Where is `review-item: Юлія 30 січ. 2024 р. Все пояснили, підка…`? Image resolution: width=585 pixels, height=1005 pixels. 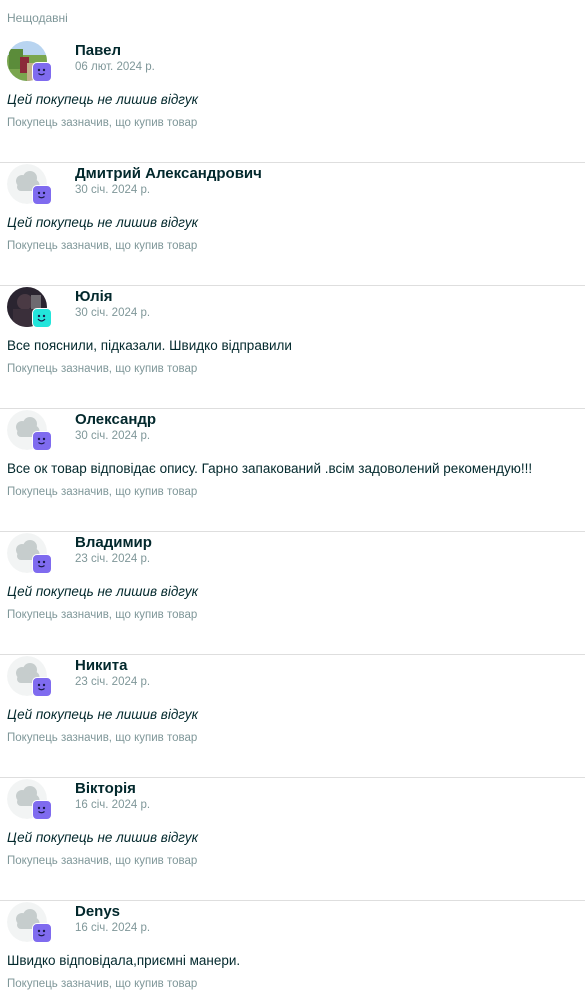 review-item: Юлія 30 січ. 2024 р. Все пояснили, підка… is located at coordinates (292, 347).